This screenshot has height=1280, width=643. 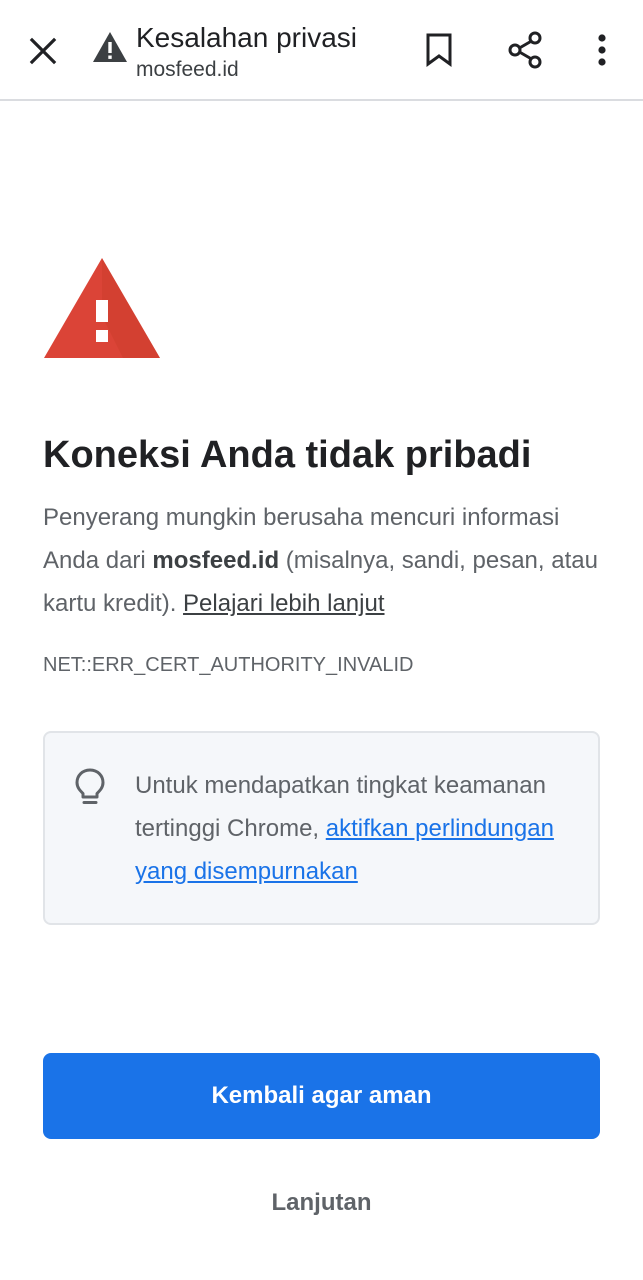 I want to click on page-url: mosfeed.id, so click(x=187, y=69).